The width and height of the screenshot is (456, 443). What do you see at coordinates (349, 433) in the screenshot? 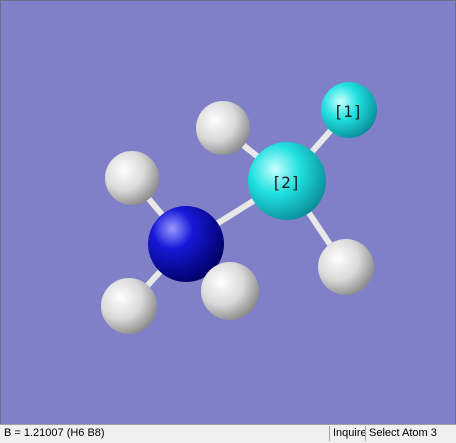
I see `status-mode: Inquire` at bounding box center [349, 433].